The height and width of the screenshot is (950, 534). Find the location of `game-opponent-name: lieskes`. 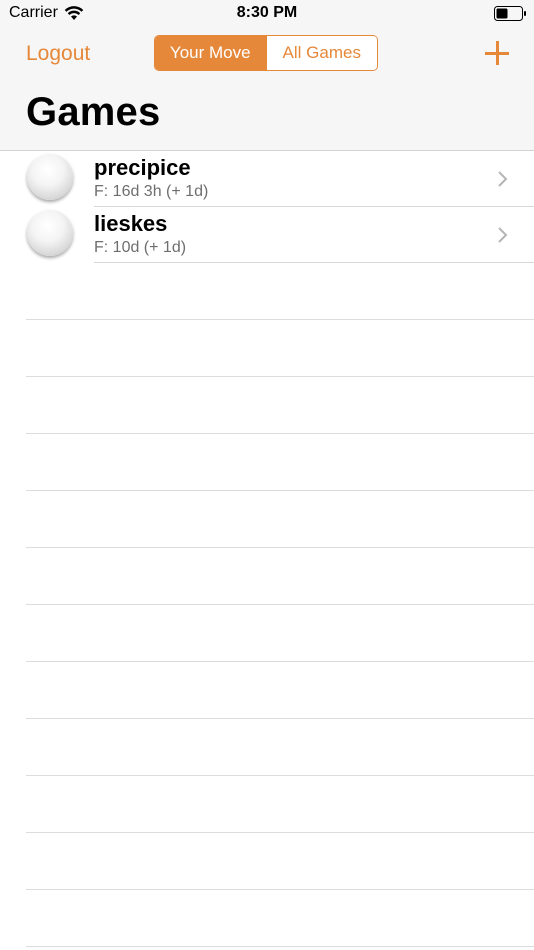

game-opponent-name: lieskes is located at coordinates (131, 223).